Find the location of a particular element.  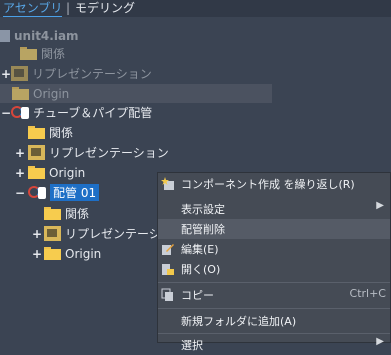

menu-item-open: 開く(O) is located at coordinates (274, 269).